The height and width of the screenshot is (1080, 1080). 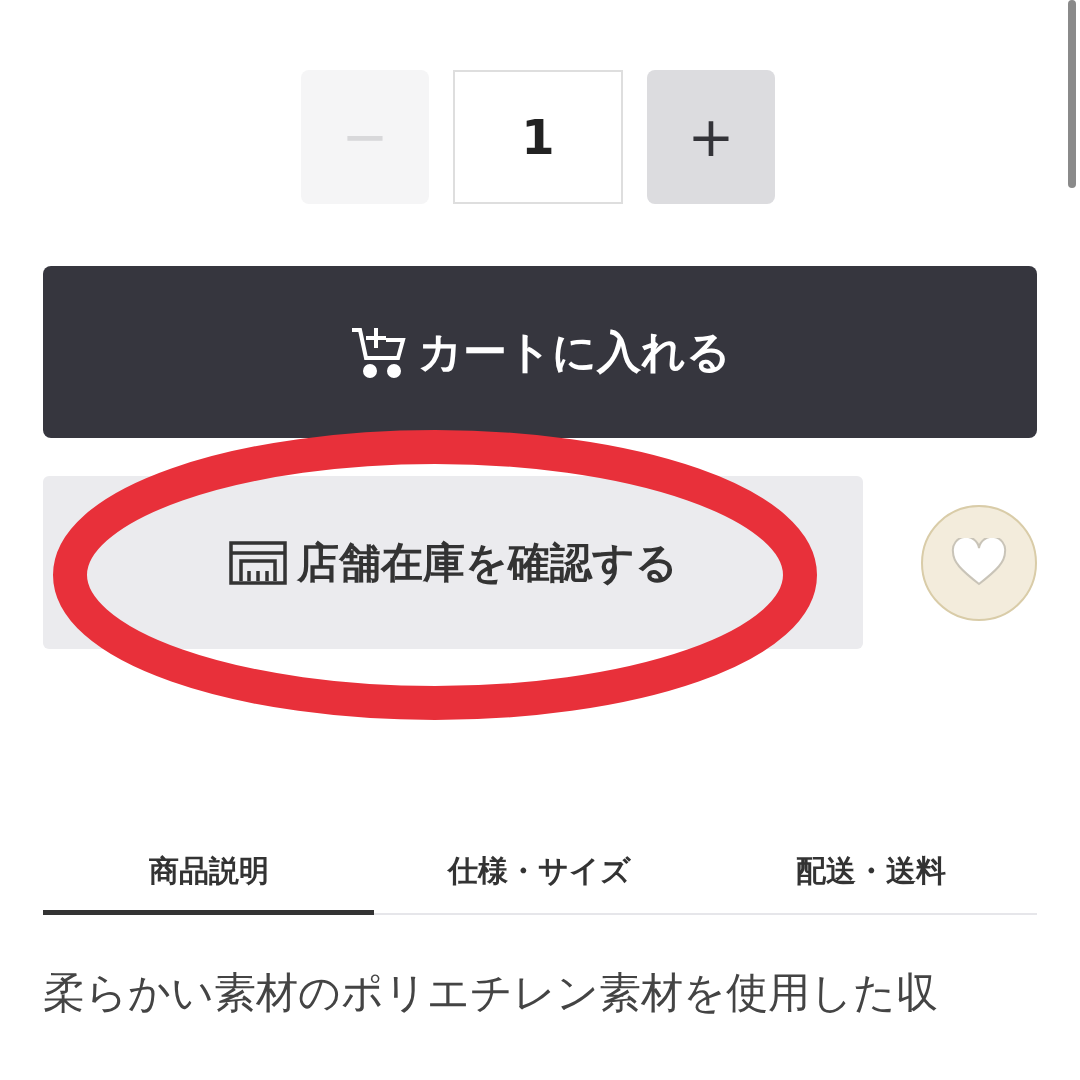 What do you see at coordinates (491, 993) in the screenshot?
I see `description-text: 柔らかい素材のポリエチレン素材を使用した収` at bounding box center [491, 993].